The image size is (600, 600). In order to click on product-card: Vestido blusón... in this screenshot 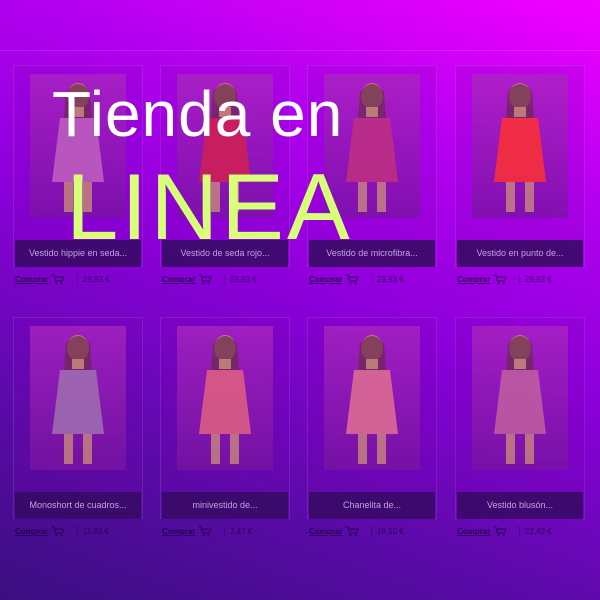, I will do `click(520, 418)`.